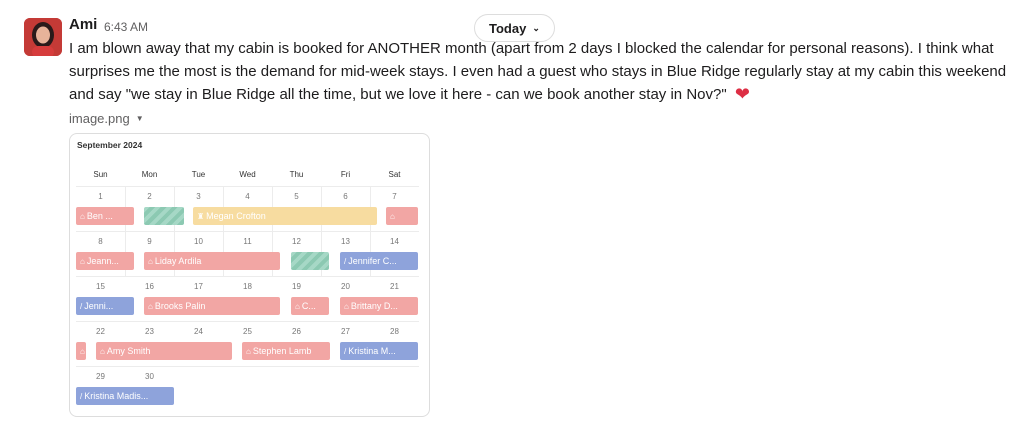 This screenshot has height=436, width=1030. I want to click on day-number: 28, so click(394, 331).